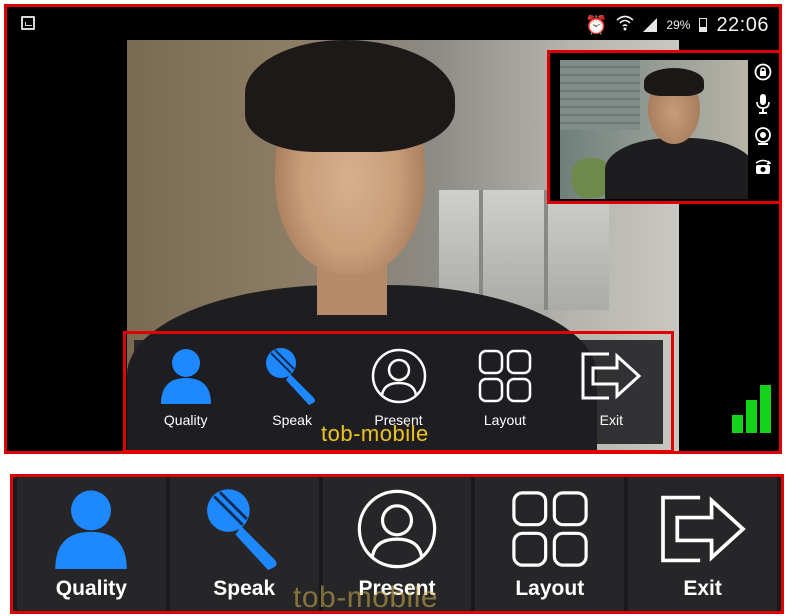 The width and height of the screenshot is (785, 616). What do you see at coordinates (763, 120) in the screenshot?
I see `self-view-controls` at bounding box center [763, 120].